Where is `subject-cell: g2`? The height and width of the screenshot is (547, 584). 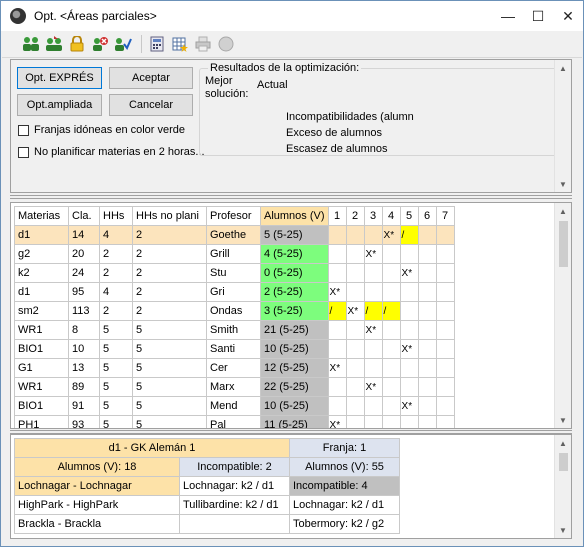 subject-cell: g2 is located at coordinates (41, 254).